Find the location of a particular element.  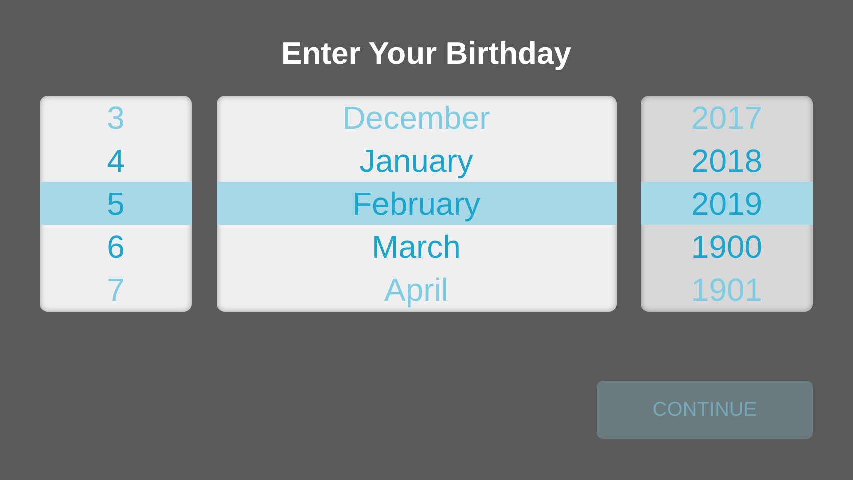

picker-wheel: 3 4 5 6 7 is located at coordinates (116, 204).